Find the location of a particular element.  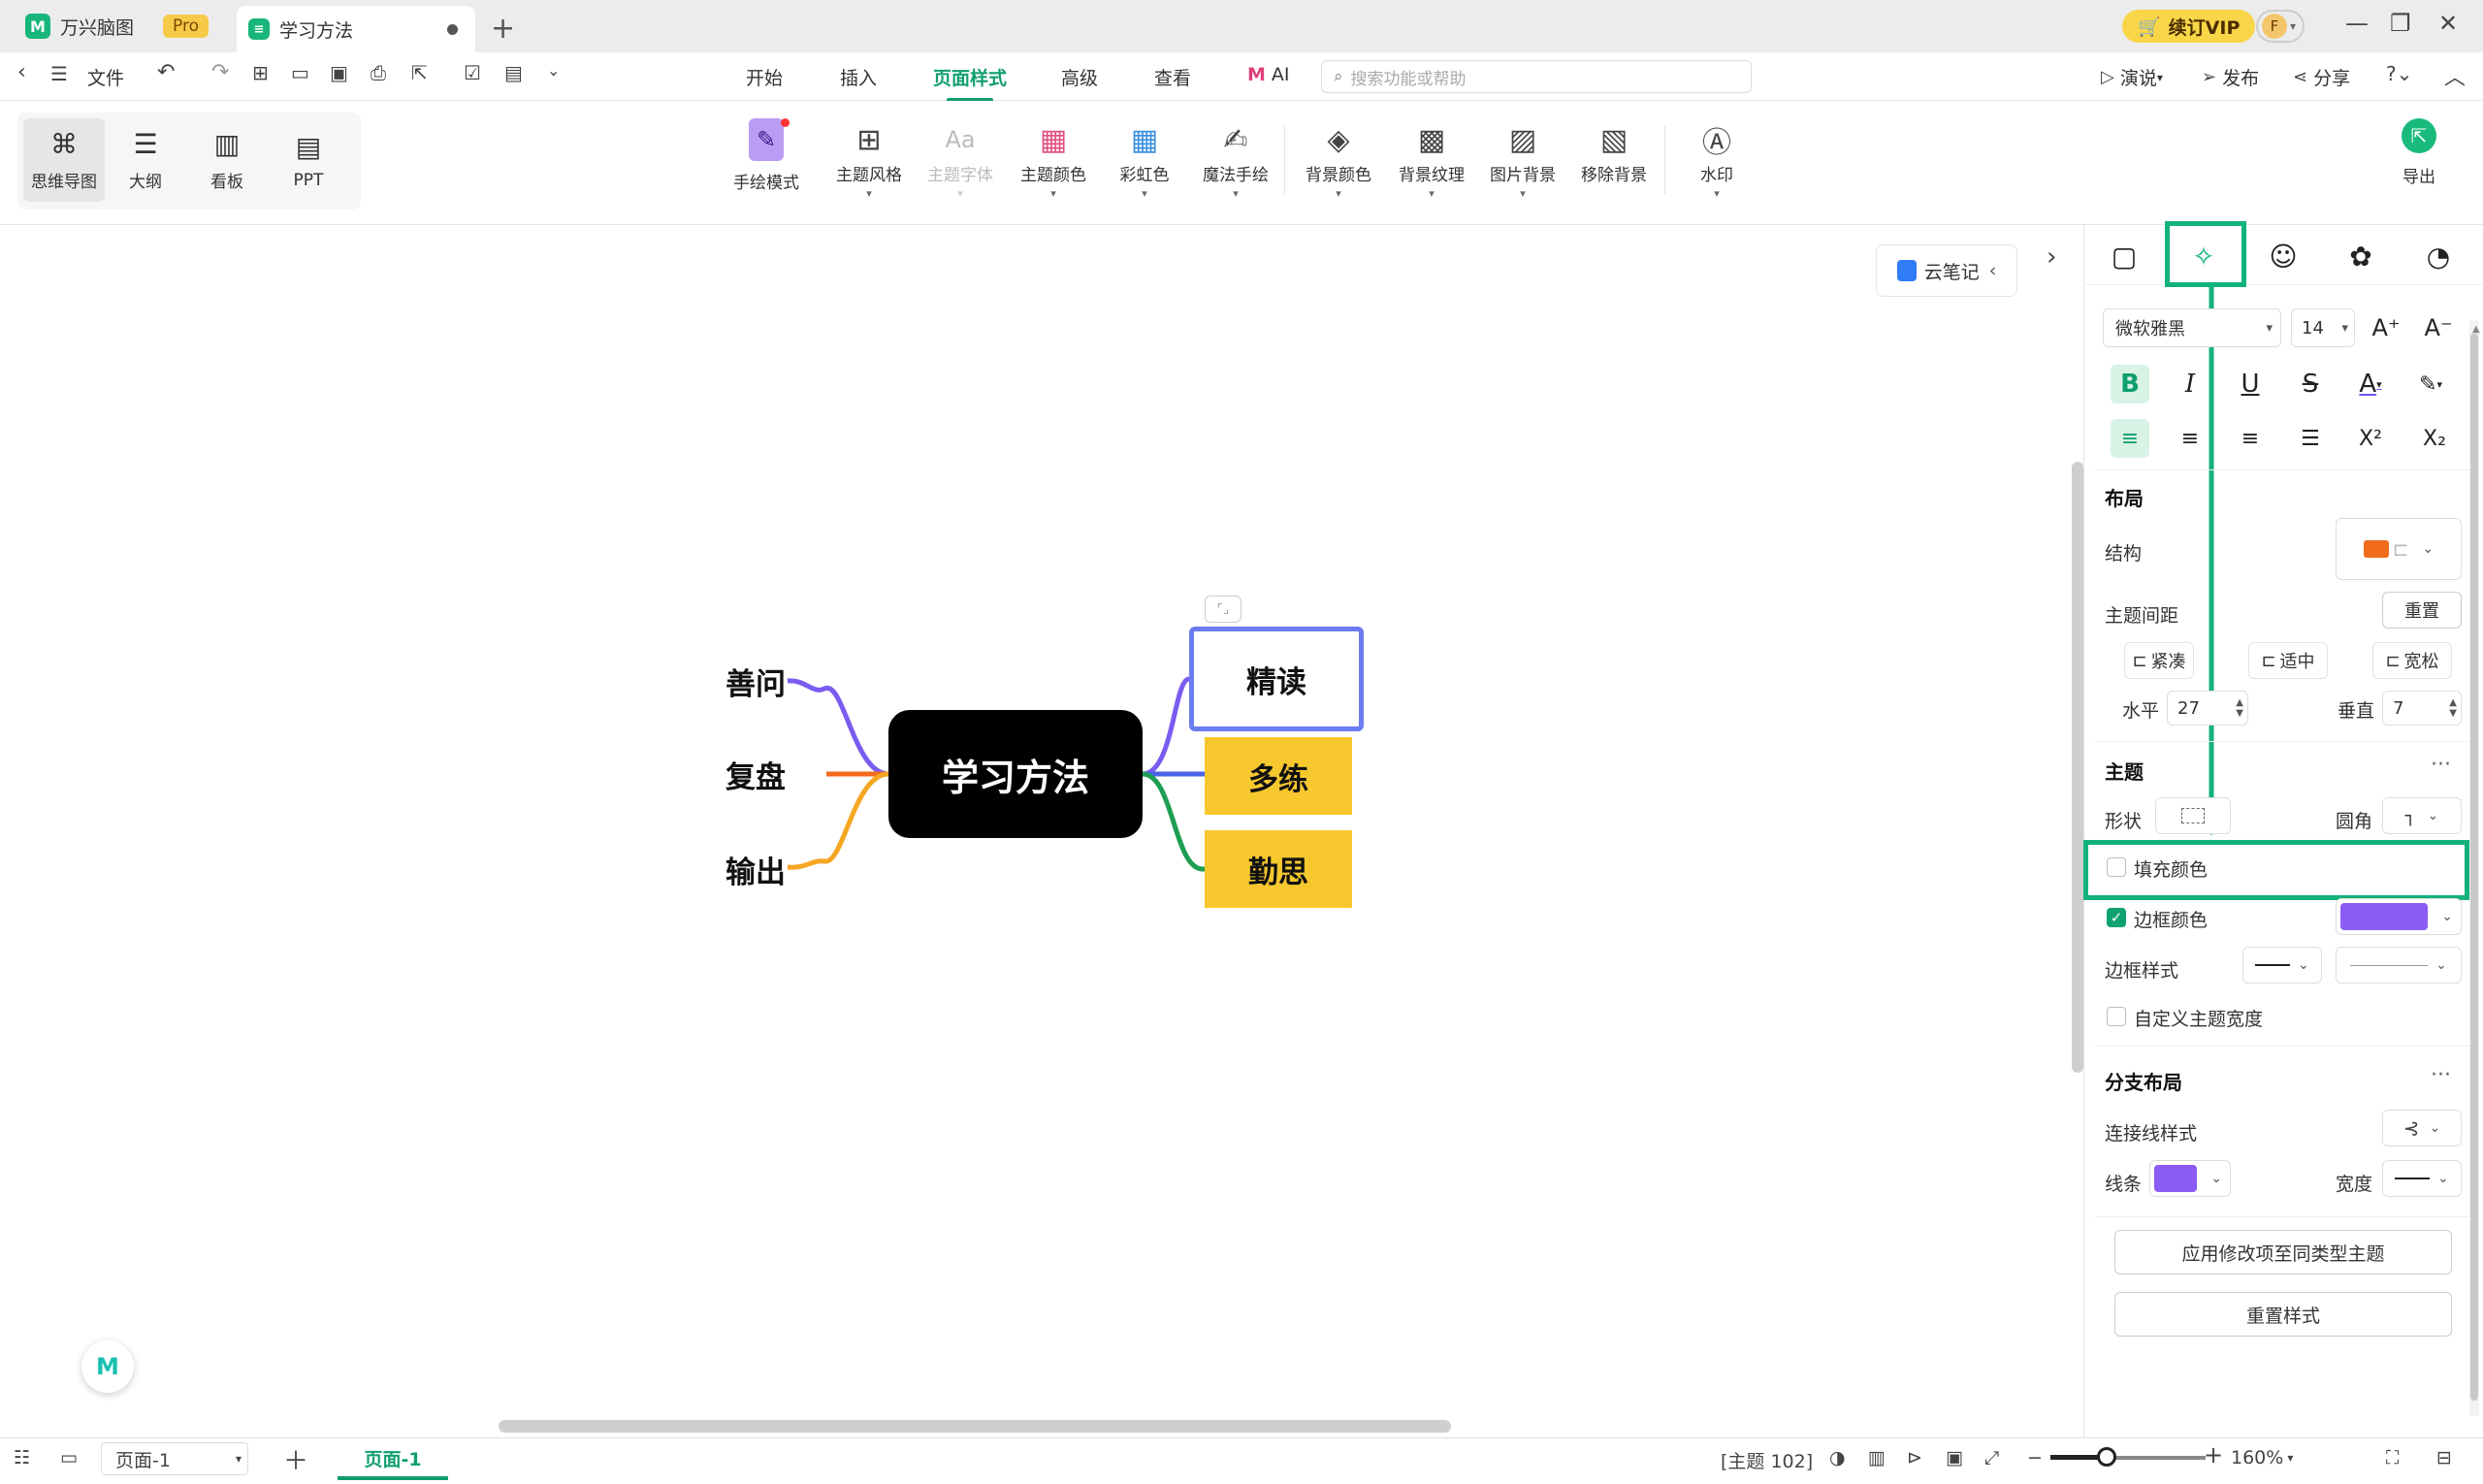

add-page-button: ＋ is located at coordinates (296, 1459).